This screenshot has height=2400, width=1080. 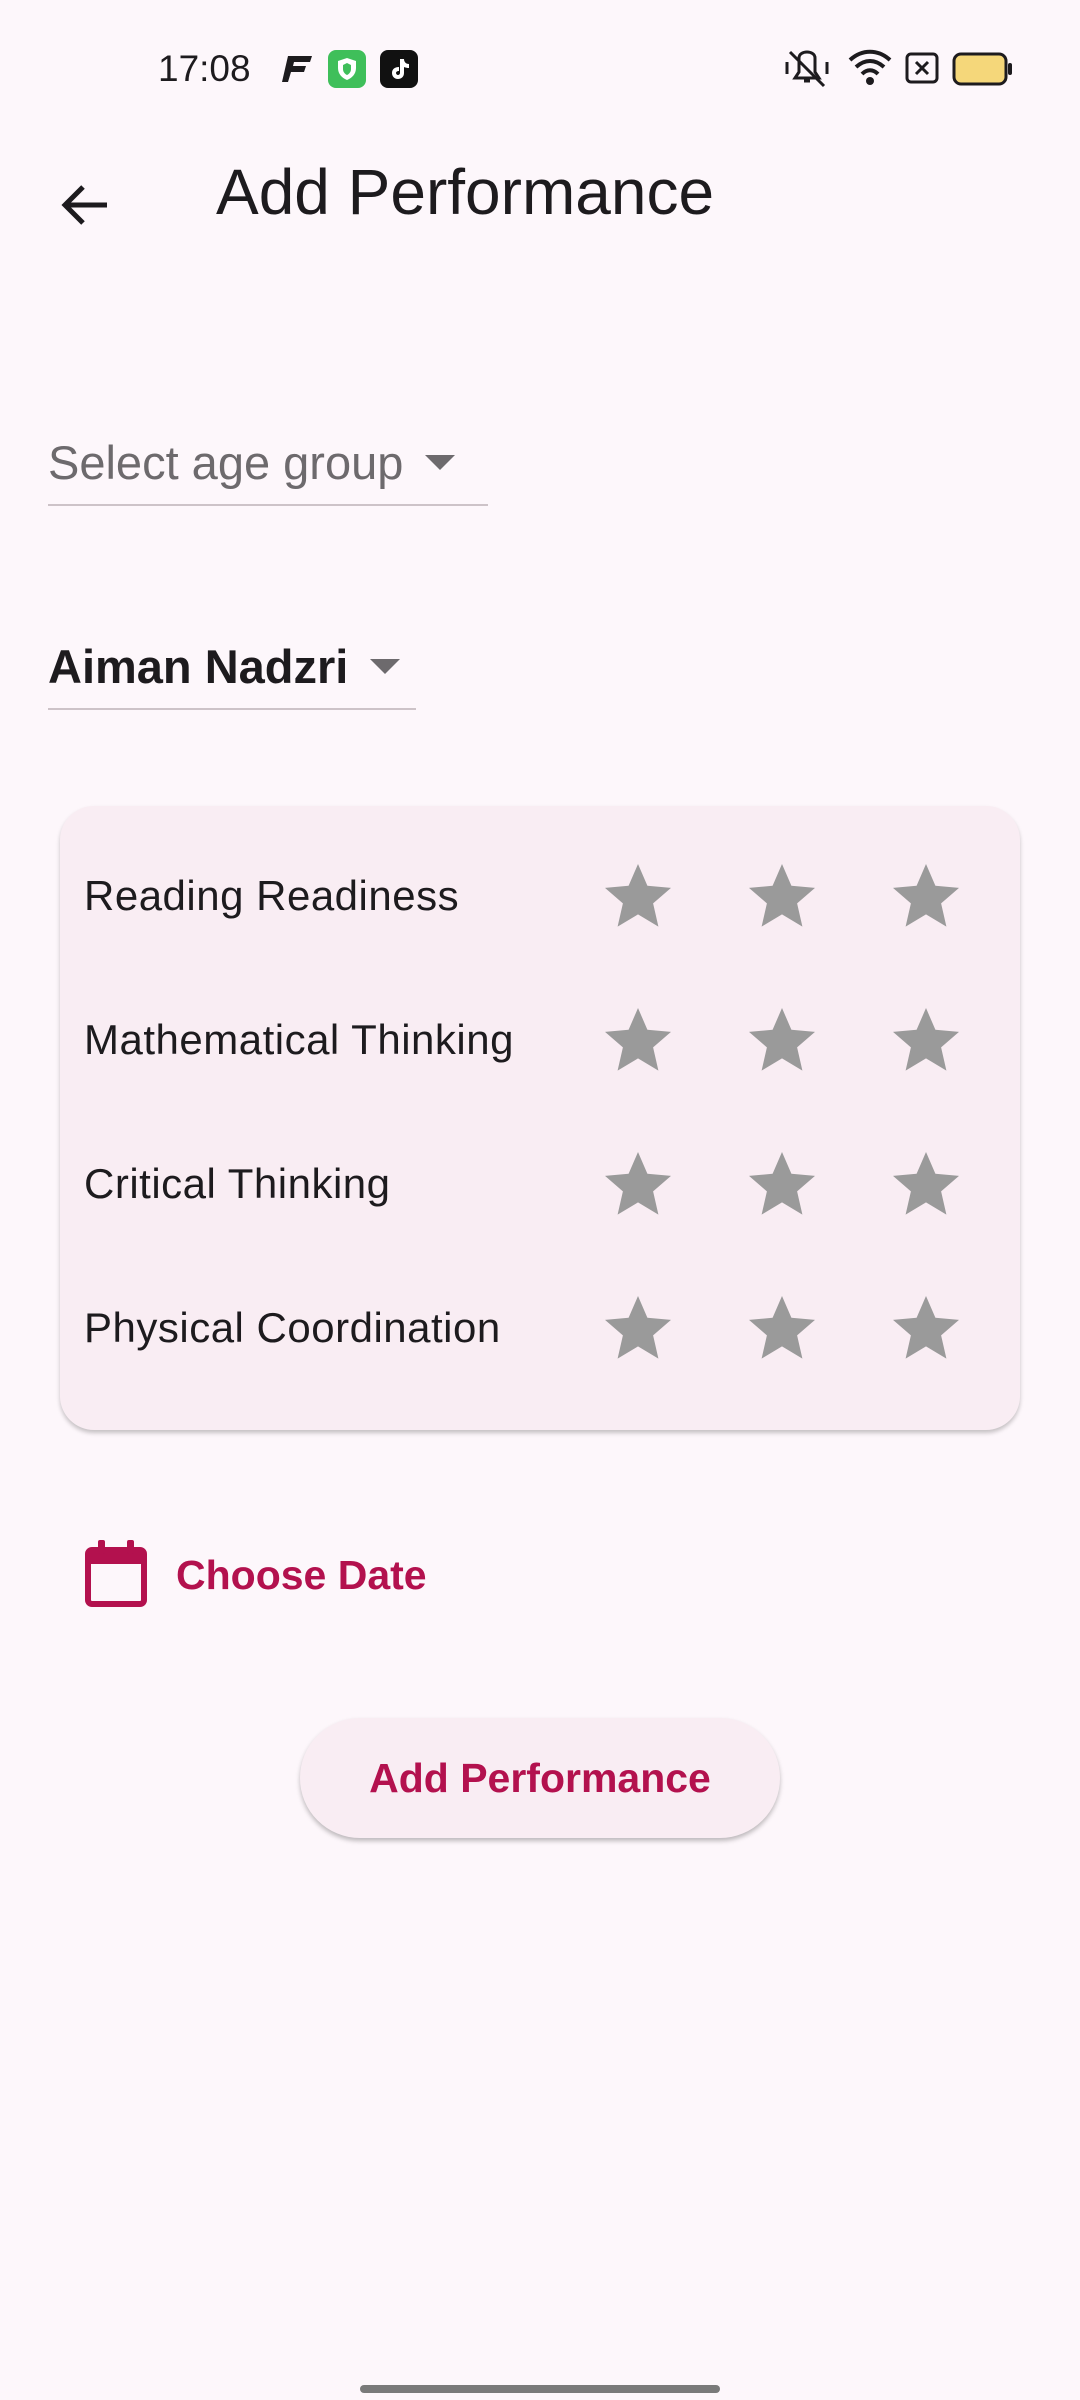 What do you see at coordinates (540, 896) in the screenshot?
I see `rating-row: Reading Readiness` at bounding box center [540, 896].